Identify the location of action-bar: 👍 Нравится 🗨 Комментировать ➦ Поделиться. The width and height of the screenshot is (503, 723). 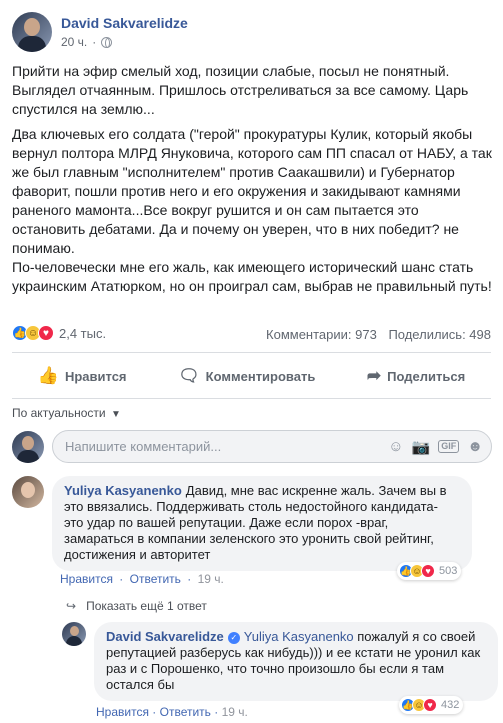
(251, 376).